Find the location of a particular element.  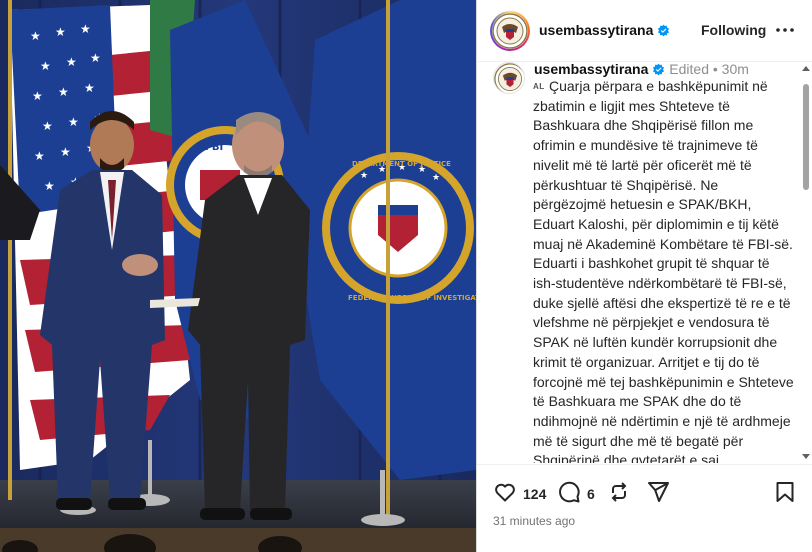

repost-icon is located at coordinates (619, 494).